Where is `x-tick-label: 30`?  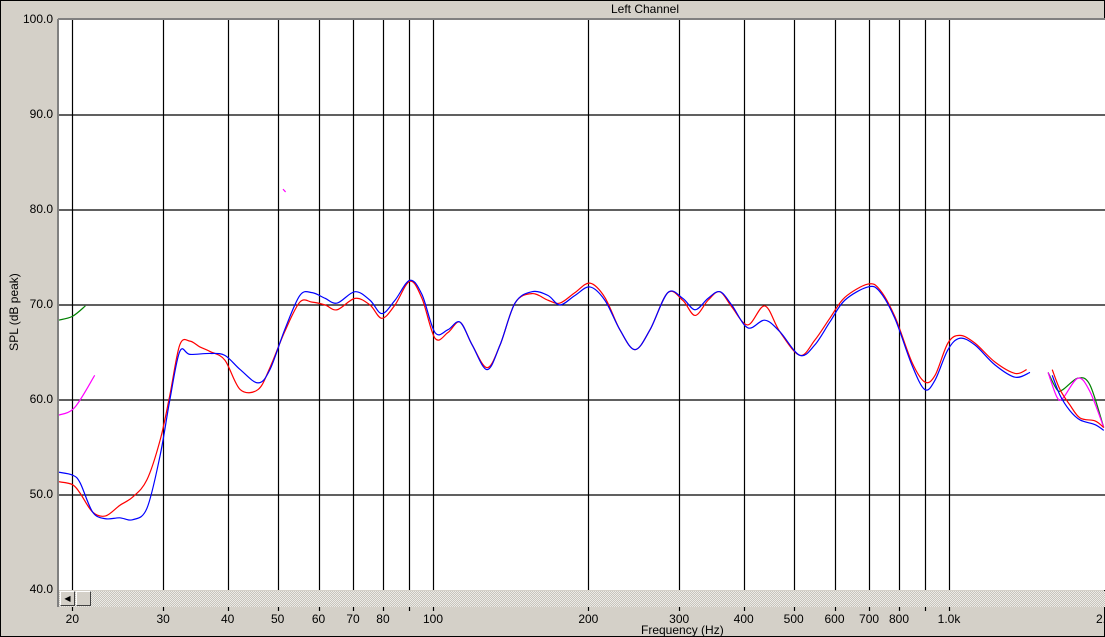
x-tick-label: 30 is located at coordinates (163, 619).